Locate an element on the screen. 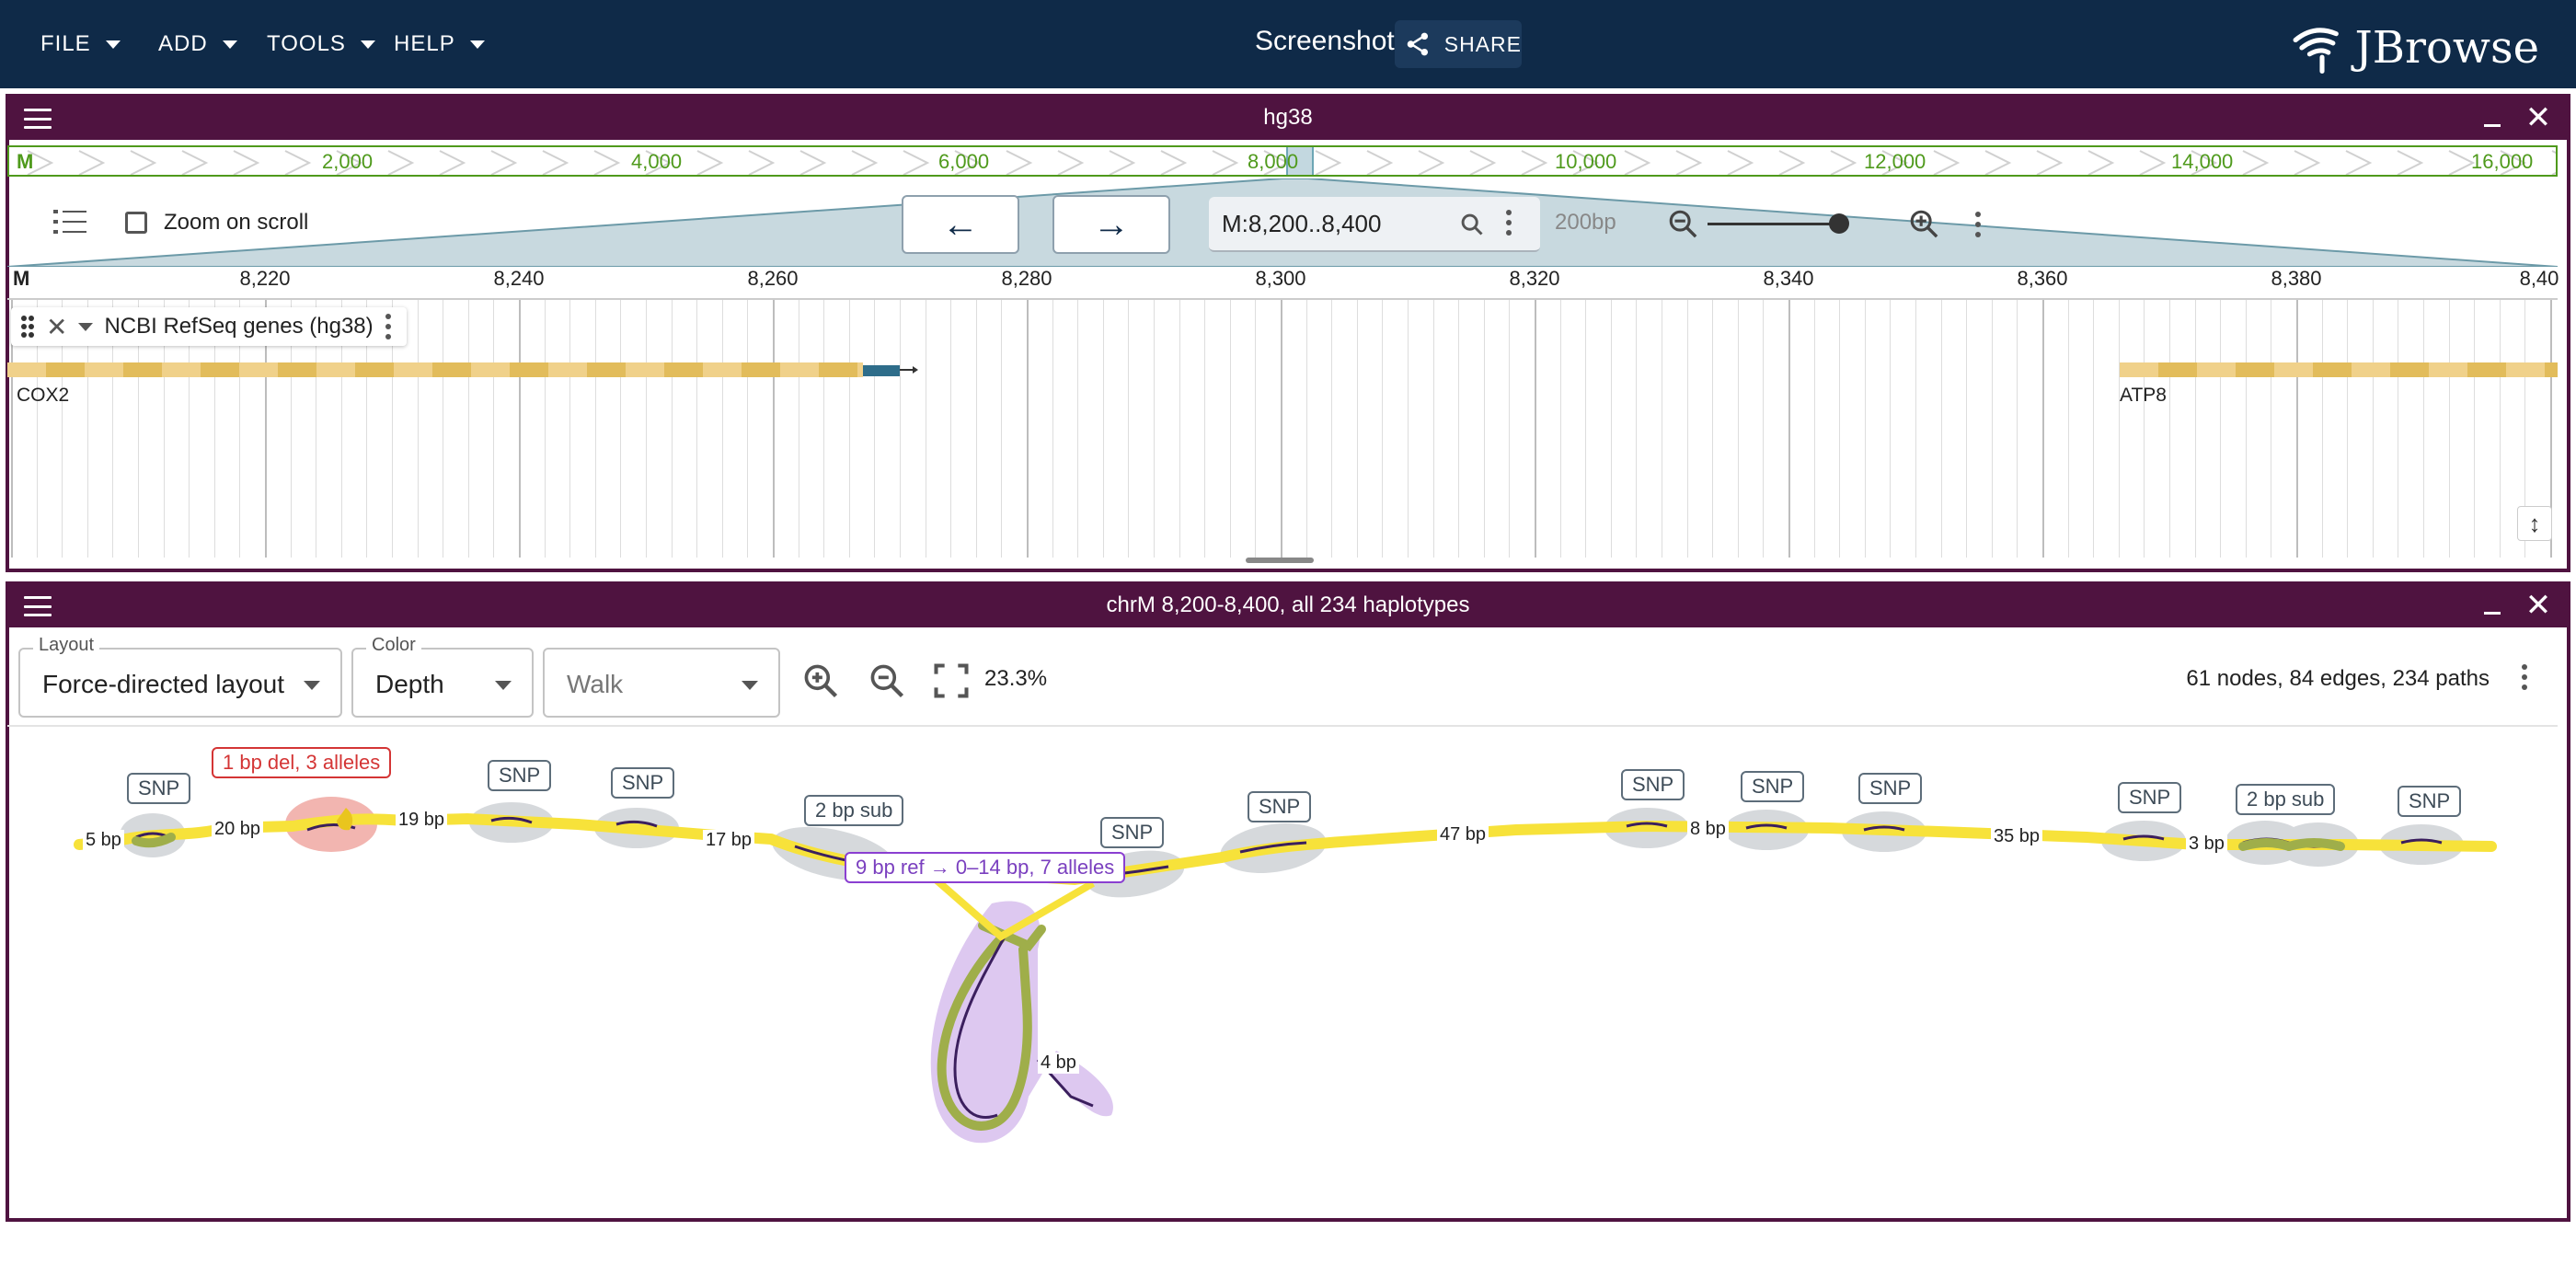  arrow-left-icon: ← is located at coordinates (960, 224).